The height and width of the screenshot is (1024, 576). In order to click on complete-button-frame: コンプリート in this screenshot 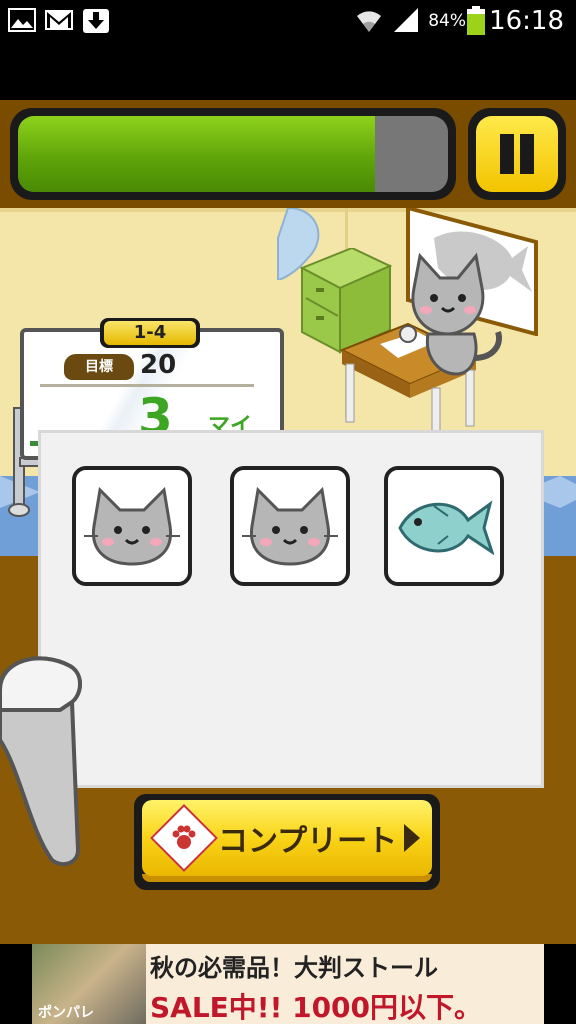, I will do `click(287, 842)`.